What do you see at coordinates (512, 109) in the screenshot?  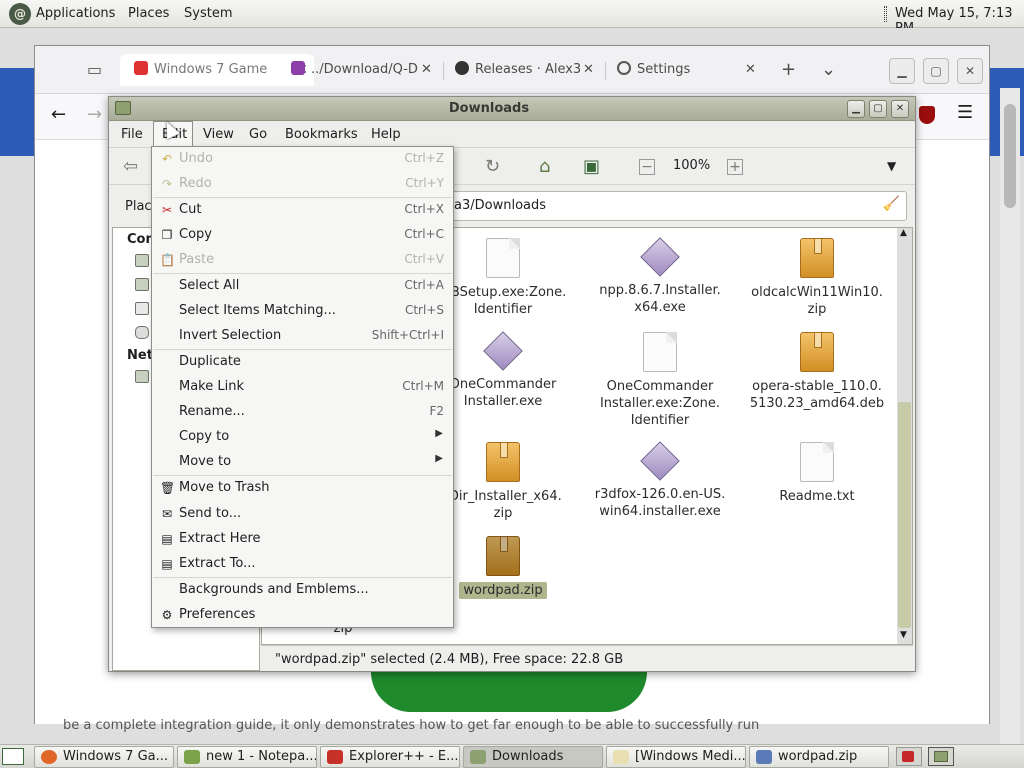 I see `title-bar: Downloads ▁ ▢ ✕` at bounding box center [512, 109].